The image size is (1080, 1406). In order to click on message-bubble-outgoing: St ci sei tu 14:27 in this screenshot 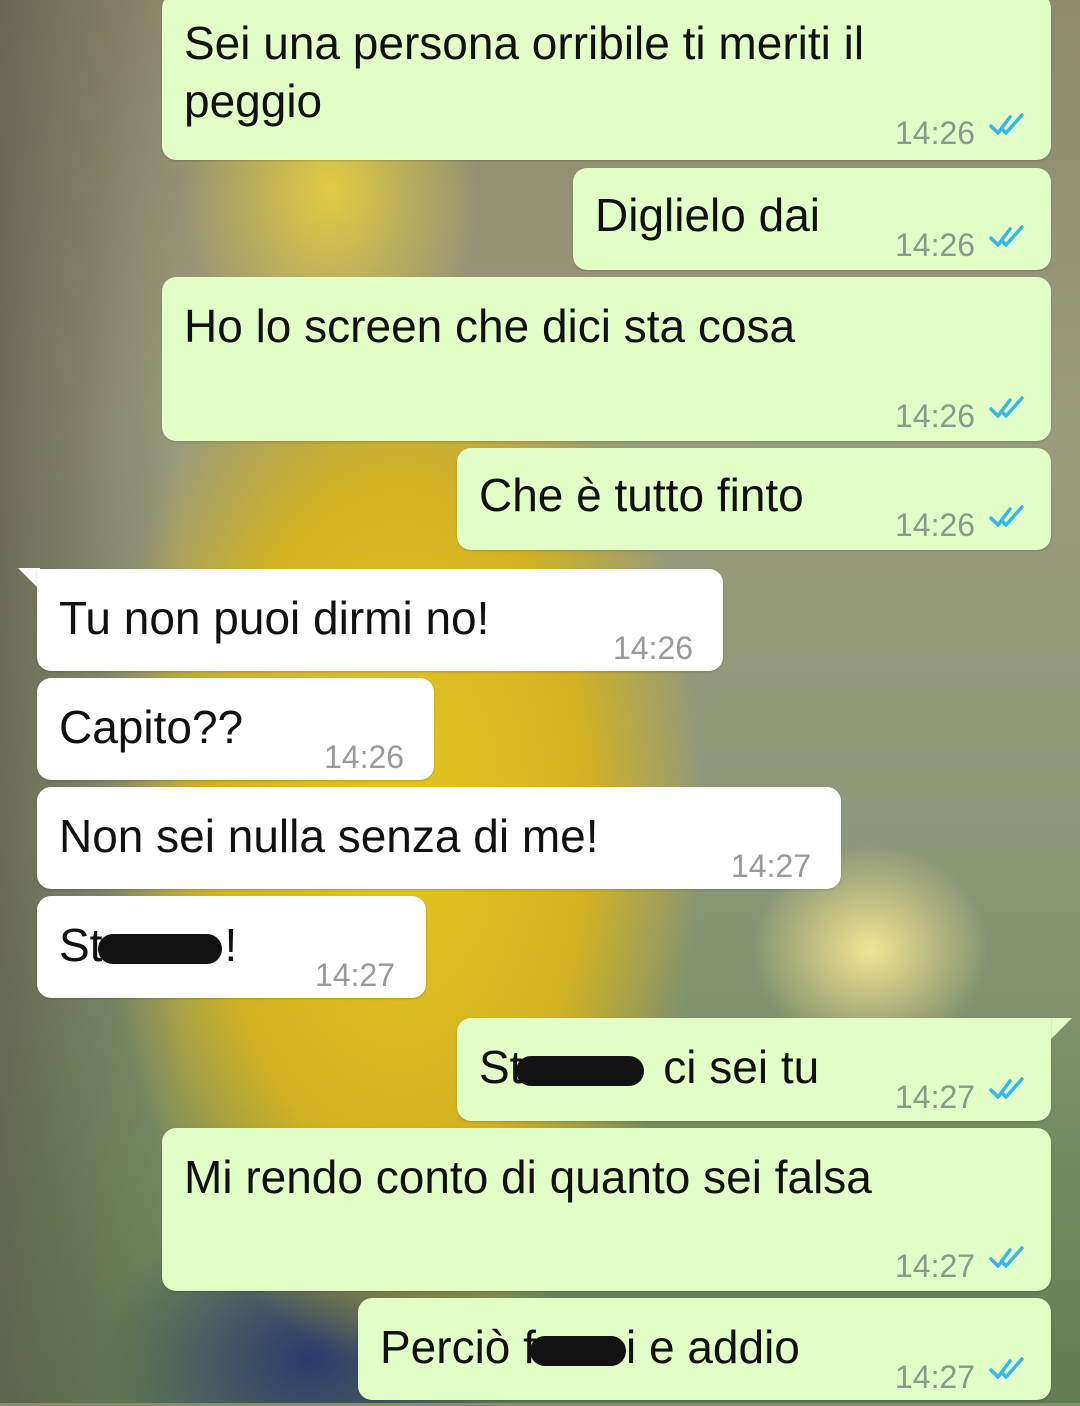, I will do `click(754, 1069)`.